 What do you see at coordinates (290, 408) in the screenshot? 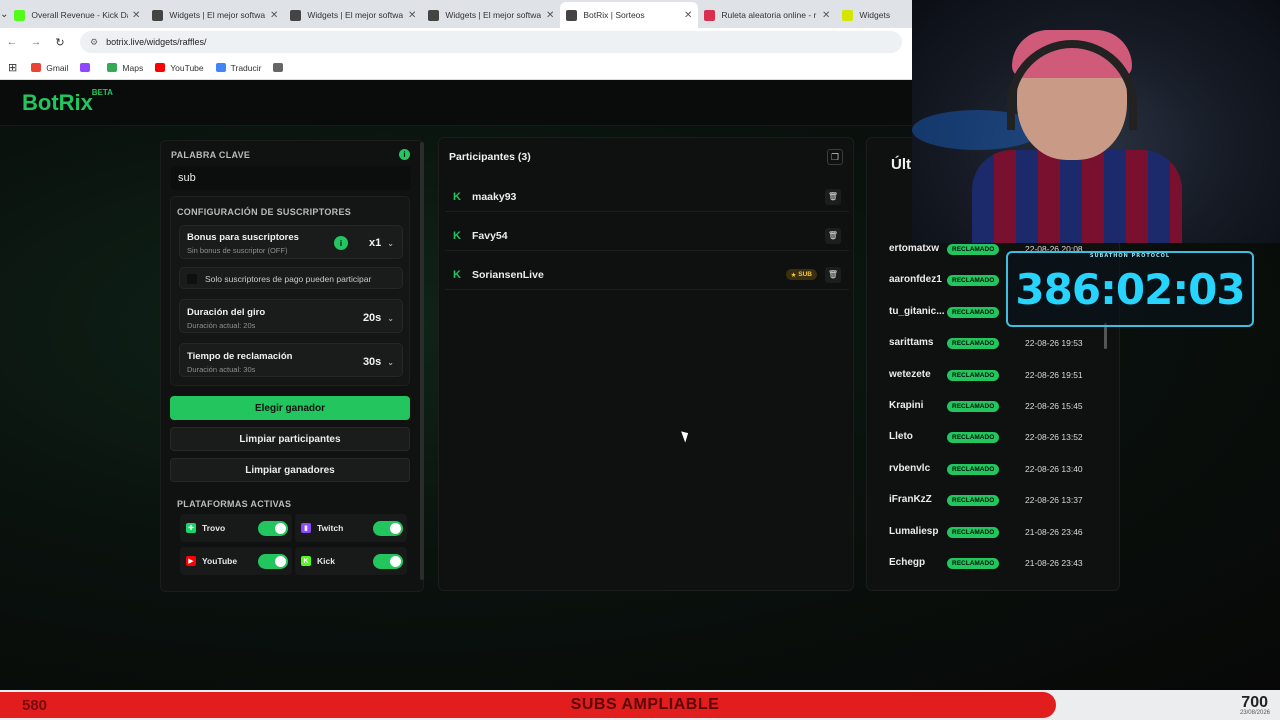
I see `pick-winner-button: Elegir ganador` at bounding box center [290, 408].